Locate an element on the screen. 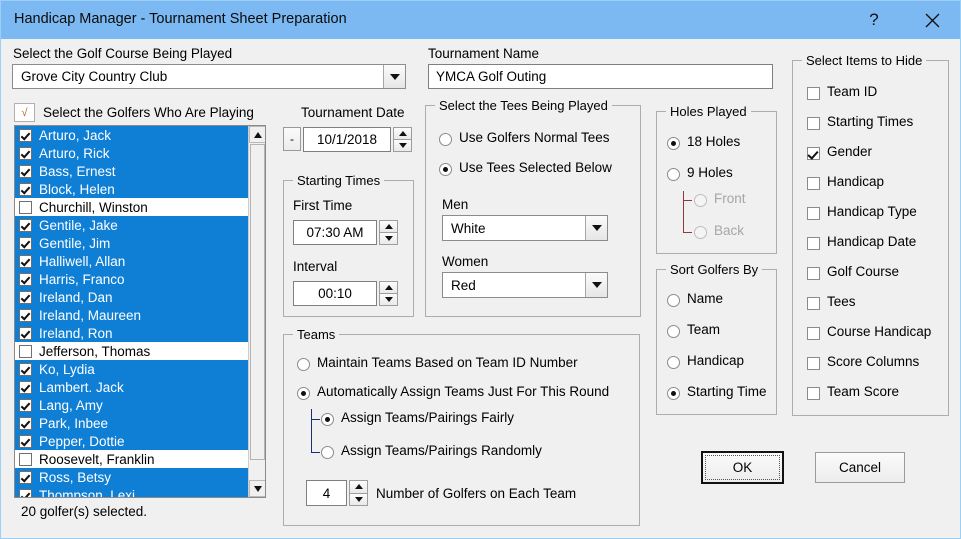 This screenshot has height=539, width=961. close-icon is located at coordinates (932, 20).